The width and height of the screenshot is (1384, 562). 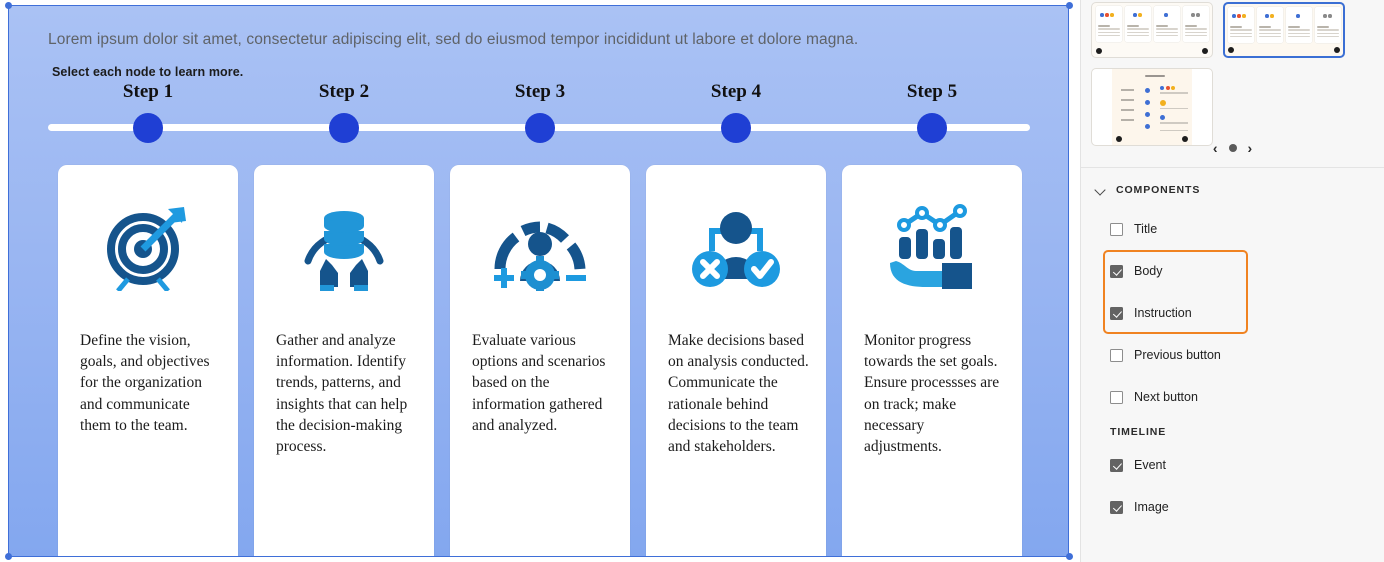 What do you see at coordinates (1232, 188) in the screenshot?
I see `components-section-header: Components` at bounding box center [1232, 188].